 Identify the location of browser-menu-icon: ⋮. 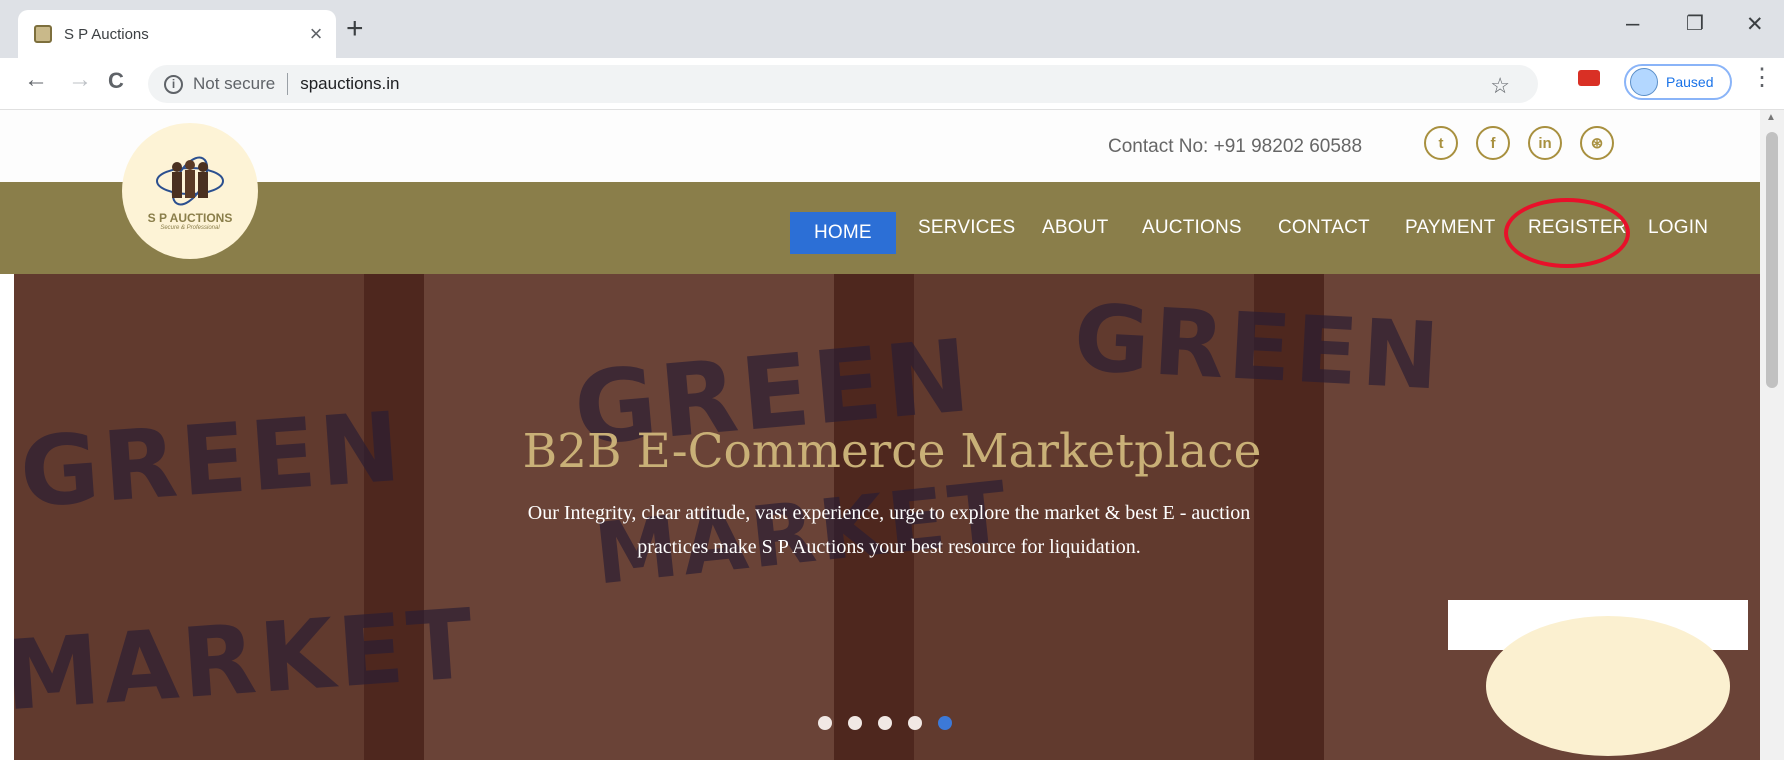
(1762, 78).